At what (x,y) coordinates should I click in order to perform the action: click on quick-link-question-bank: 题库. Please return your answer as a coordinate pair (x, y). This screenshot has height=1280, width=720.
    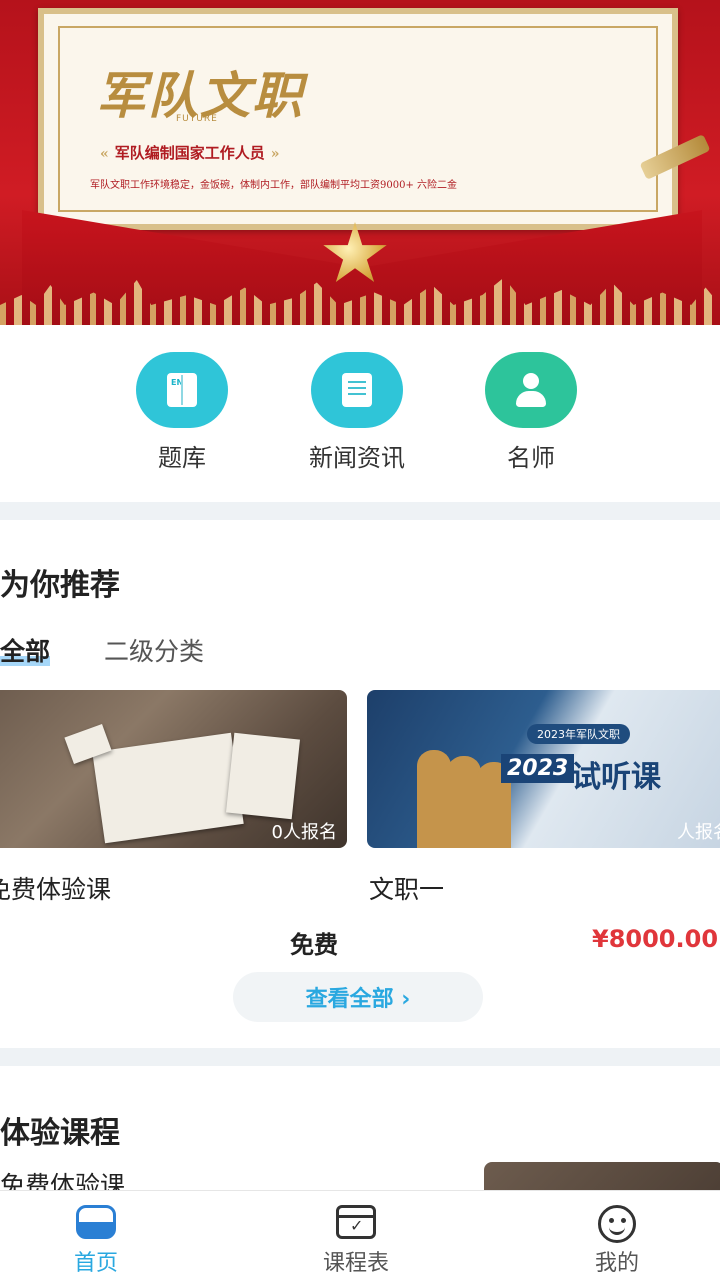
    Looking at the image, I should click on (182, 412).